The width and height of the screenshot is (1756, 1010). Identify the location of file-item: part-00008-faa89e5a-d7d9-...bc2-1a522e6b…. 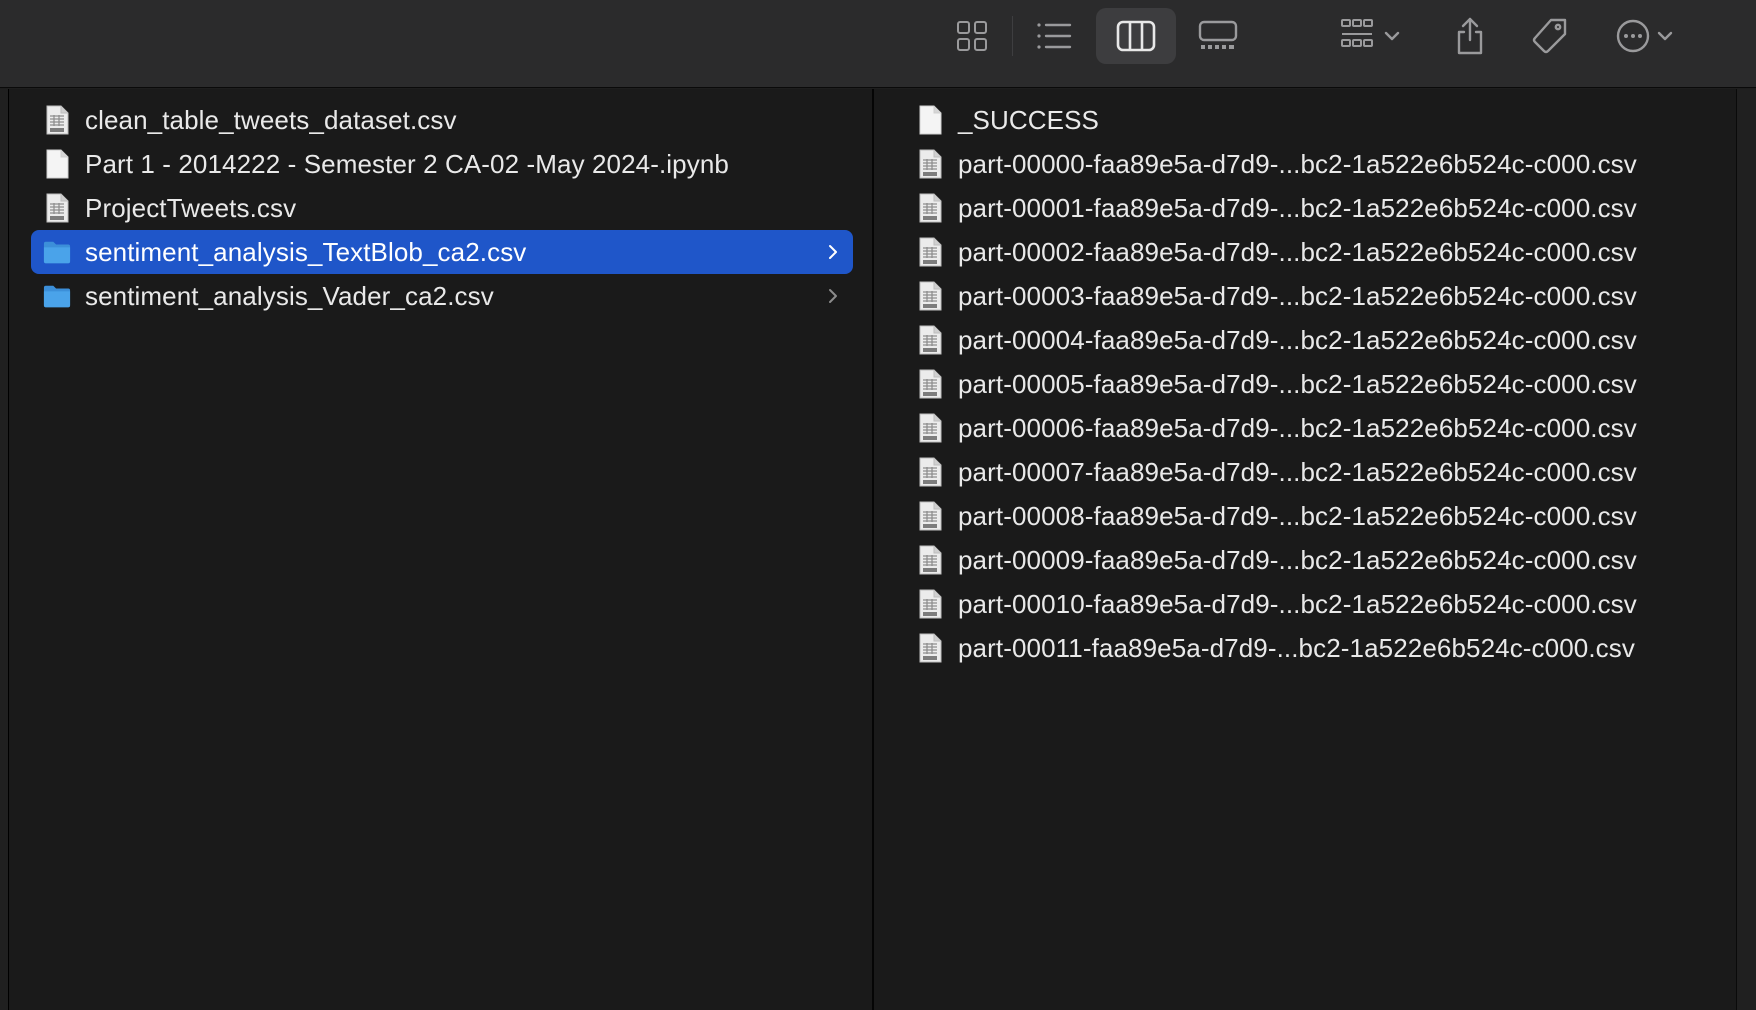
(1304, 516).